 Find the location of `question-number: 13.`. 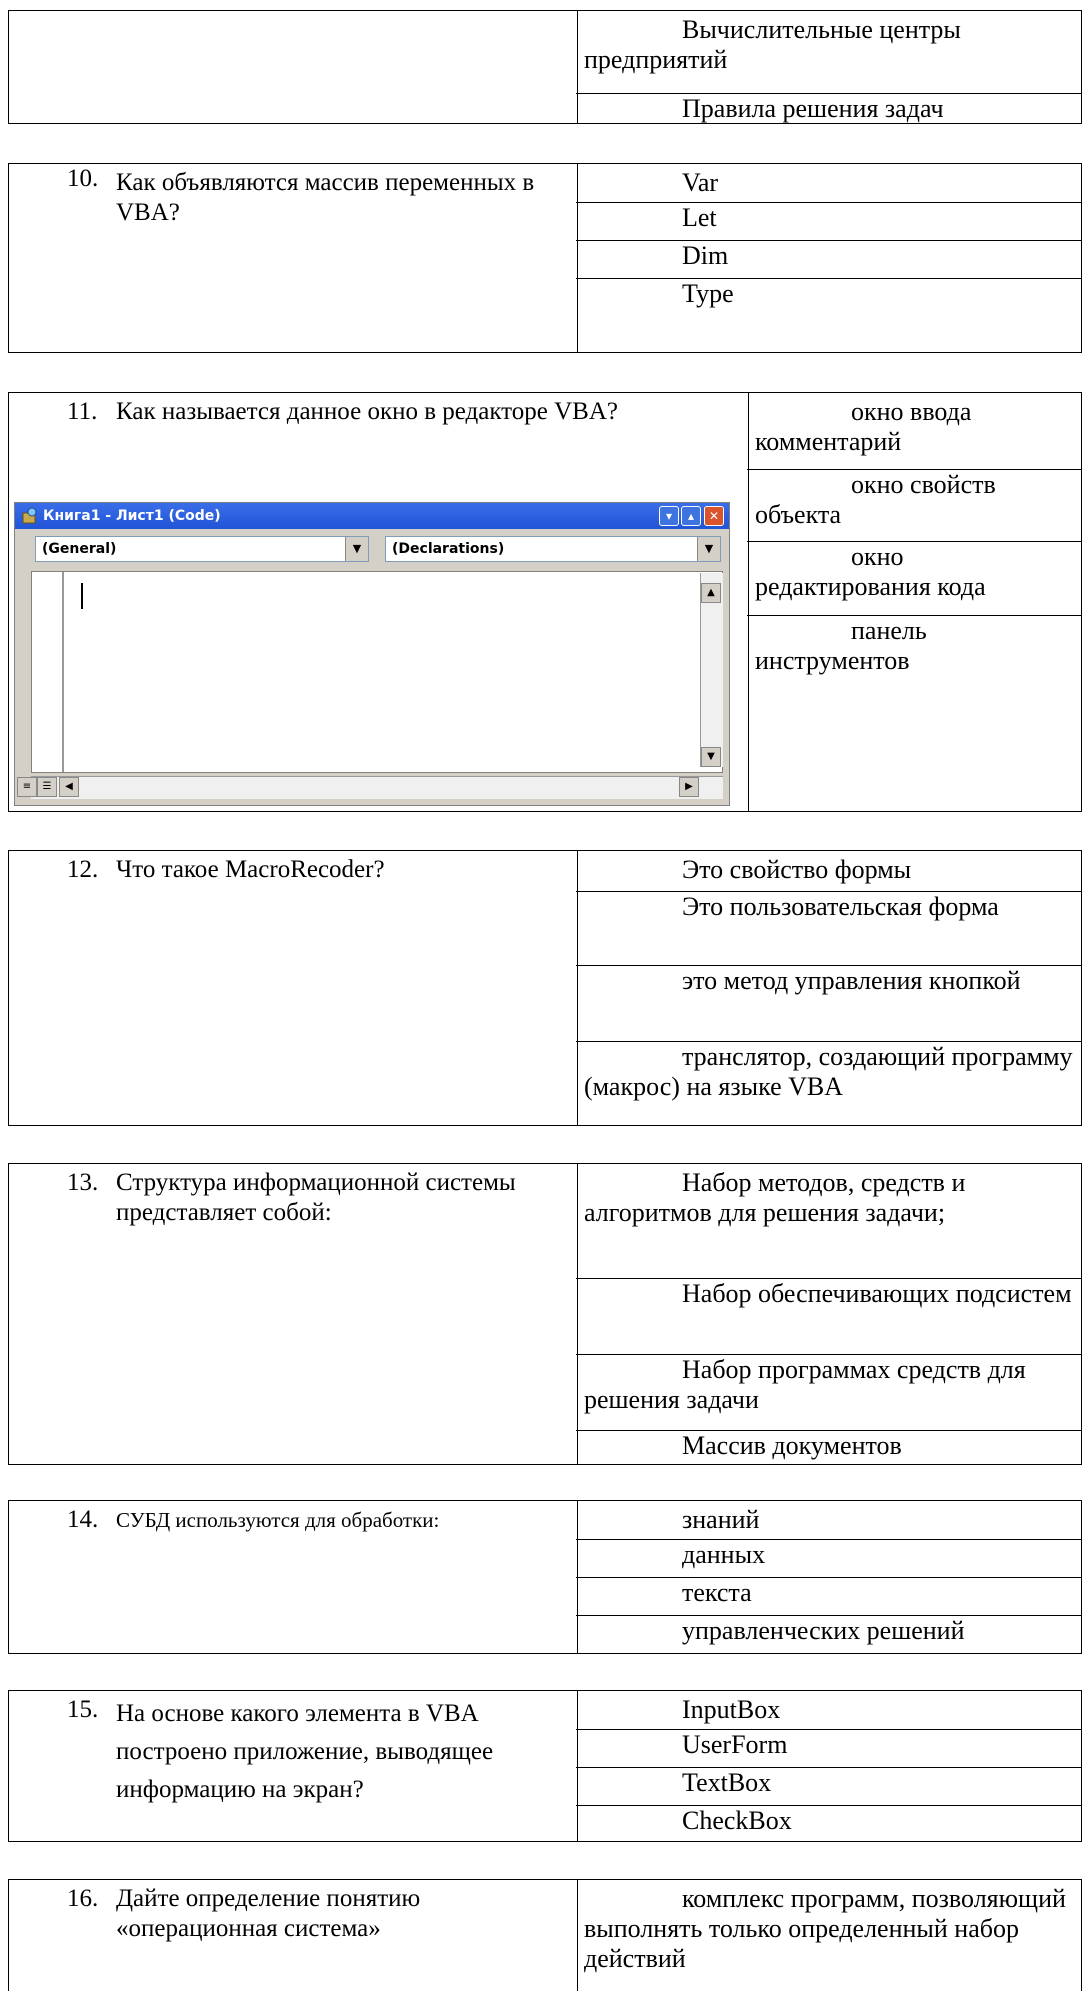

question-number: 13. is located at coordinates (83, 1182).